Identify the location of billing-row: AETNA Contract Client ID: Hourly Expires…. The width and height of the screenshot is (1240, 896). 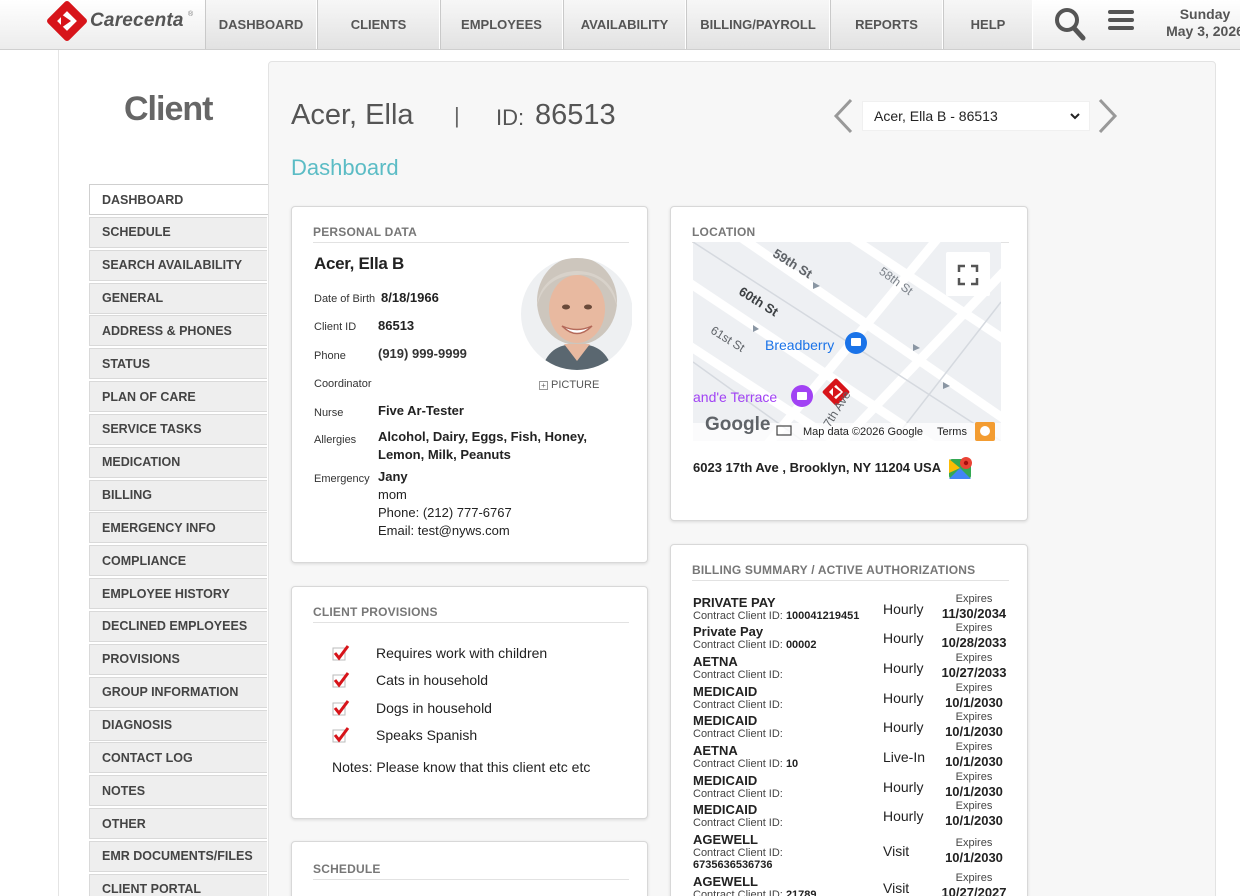
(850, 666).